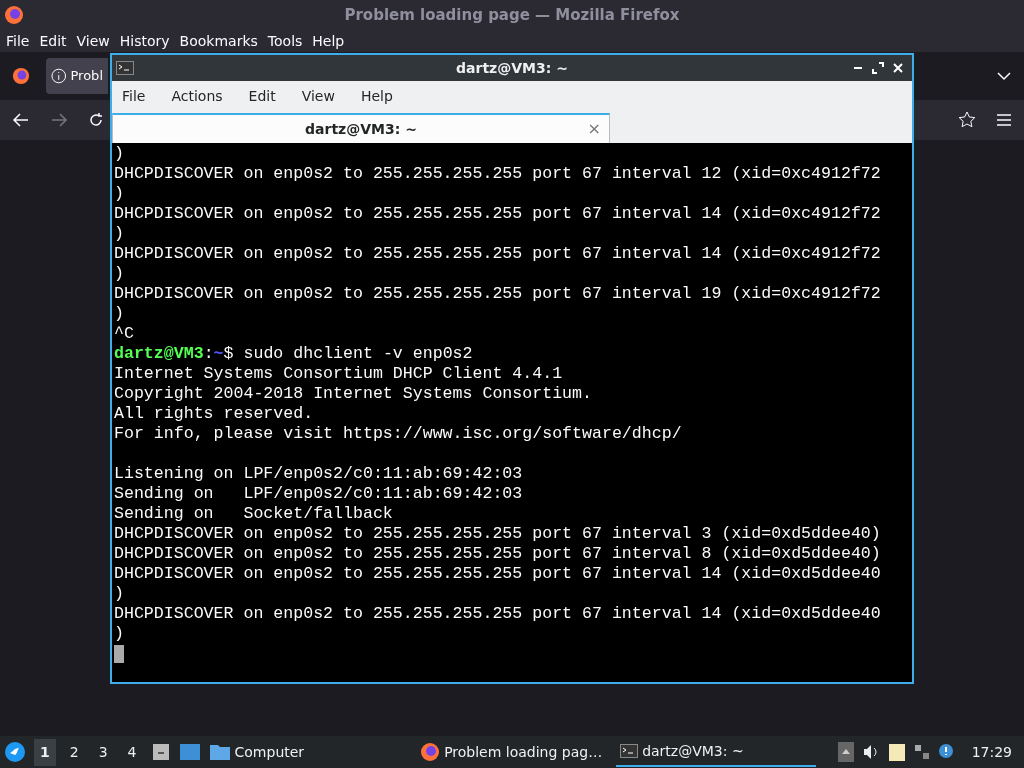 This screenshot has height=768, width=1024. What do you see at coordinates (77, 76) in the screenshot?
I see `browser-tab: Probl` at bounding box center [77, 76].